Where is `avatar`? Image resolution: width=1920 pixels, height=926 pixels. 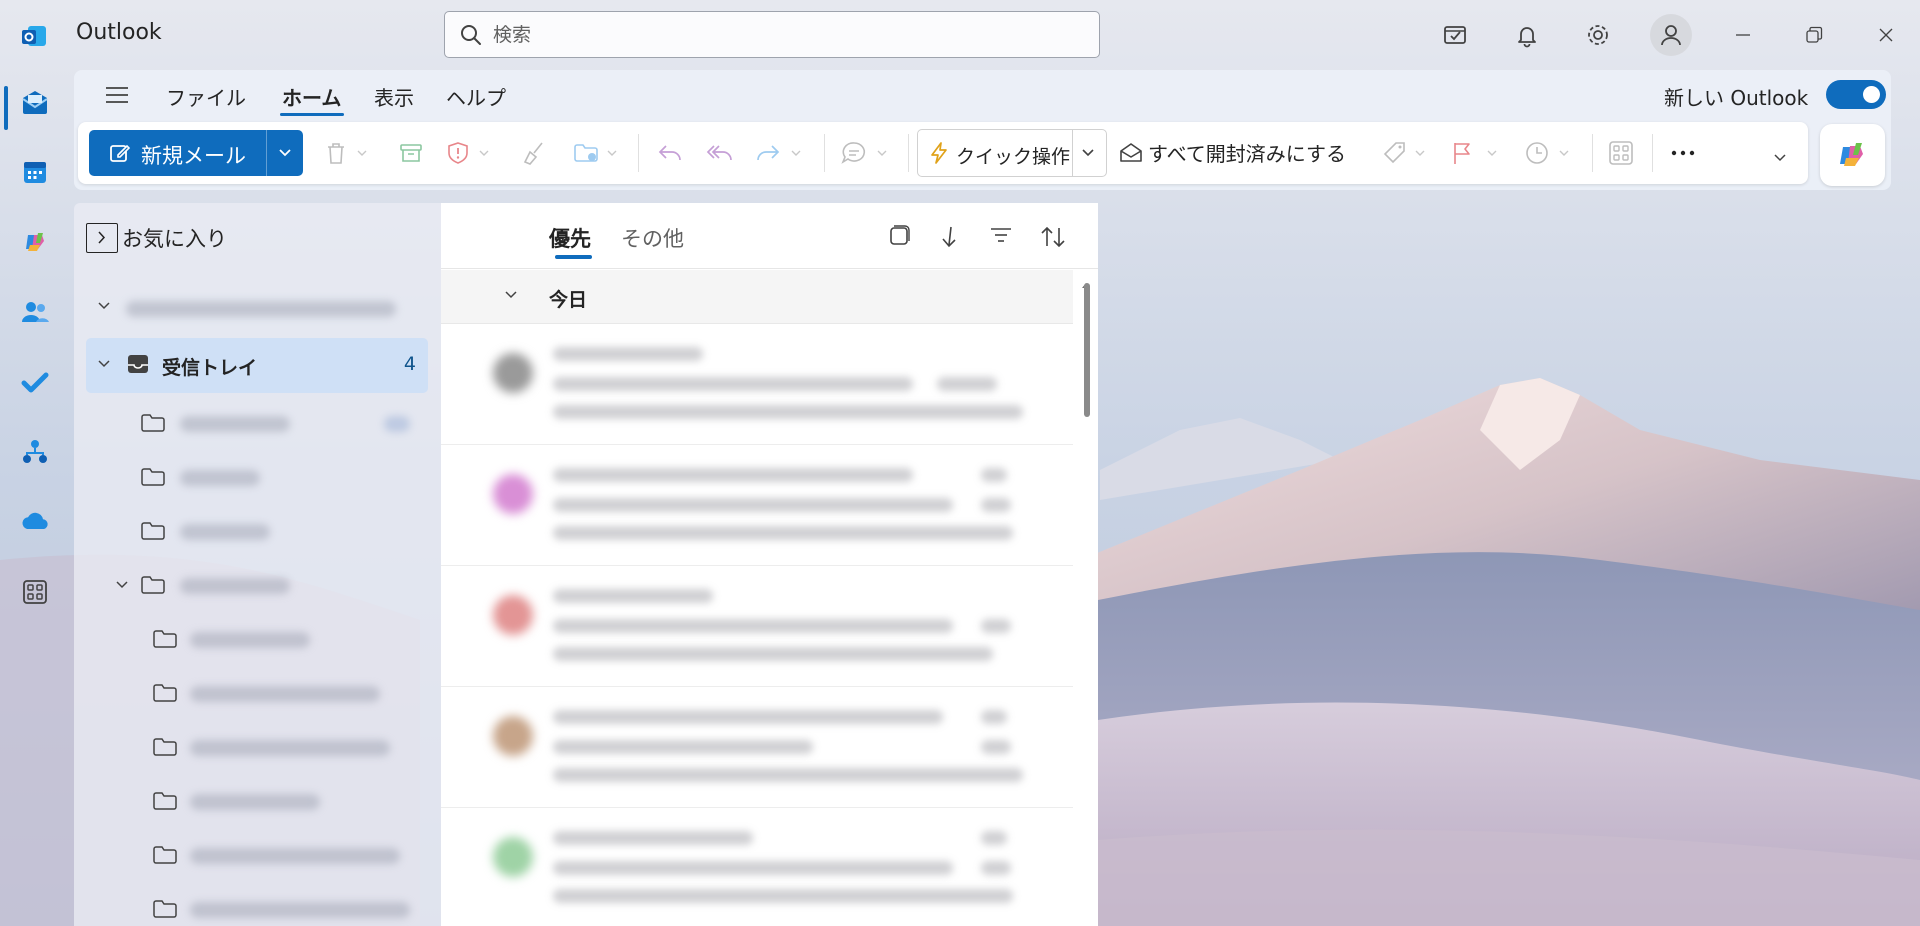 avatar is located at coordinates (513, 857).